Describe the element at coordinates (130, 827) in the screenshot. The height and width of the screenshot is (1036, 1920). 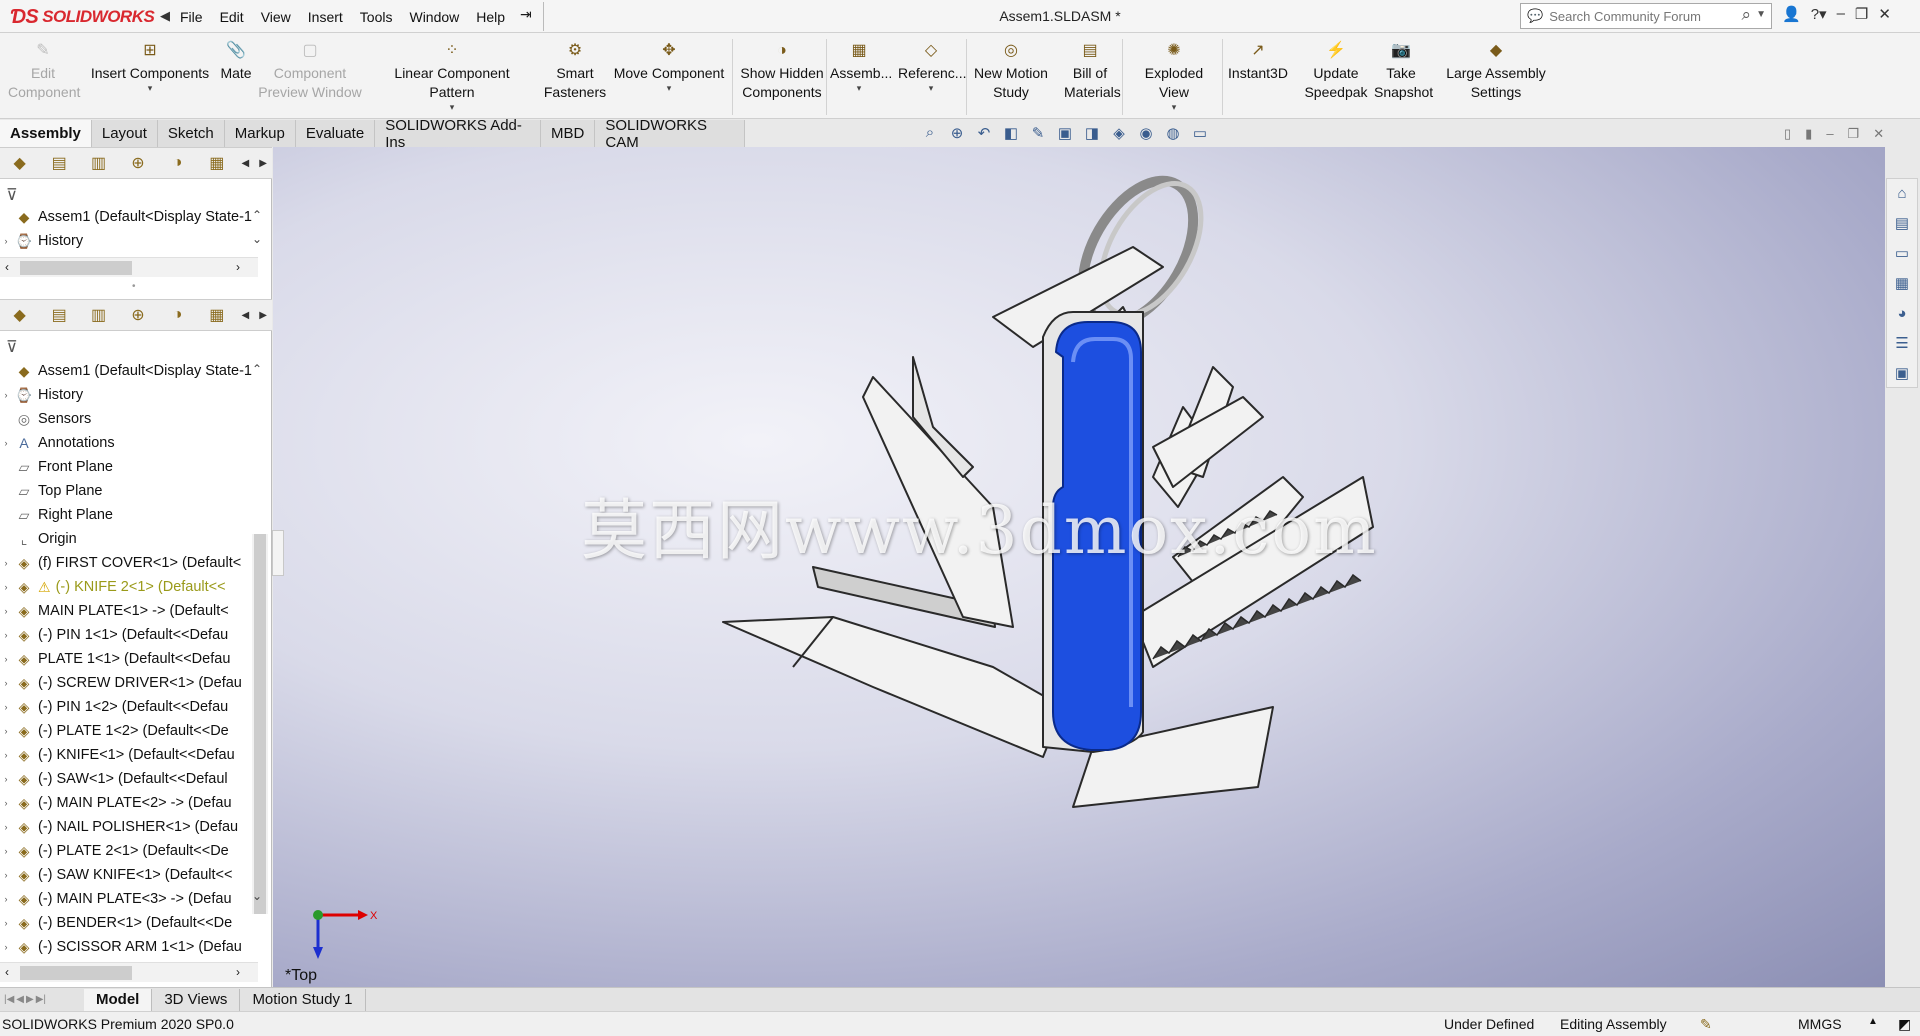
I see `tree-item: › ◈ (-) NAIL POLISHER<1> (Defau` at that location.